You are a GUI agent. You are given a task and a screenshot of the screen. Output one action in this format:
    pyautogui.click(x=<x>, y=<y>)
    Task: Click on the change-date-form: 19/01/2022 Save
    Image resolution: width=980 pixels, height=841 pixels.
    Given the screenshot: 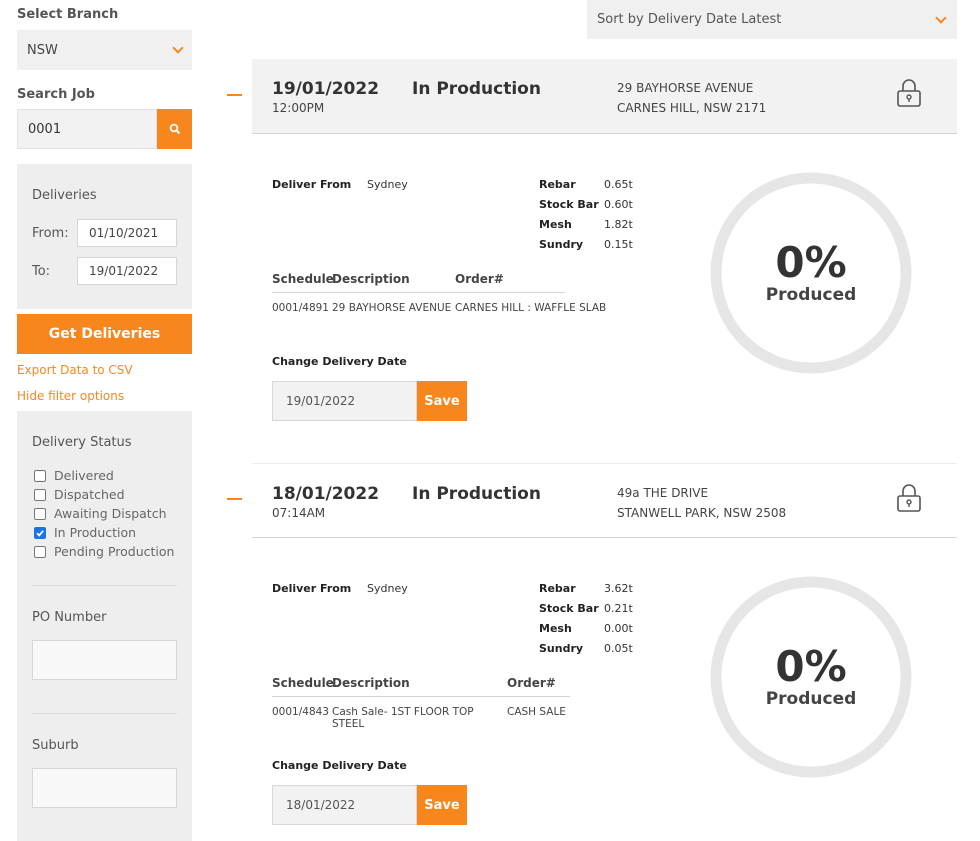 What is the action you would take?
    pyautogui.click(x=369, y=401)
    